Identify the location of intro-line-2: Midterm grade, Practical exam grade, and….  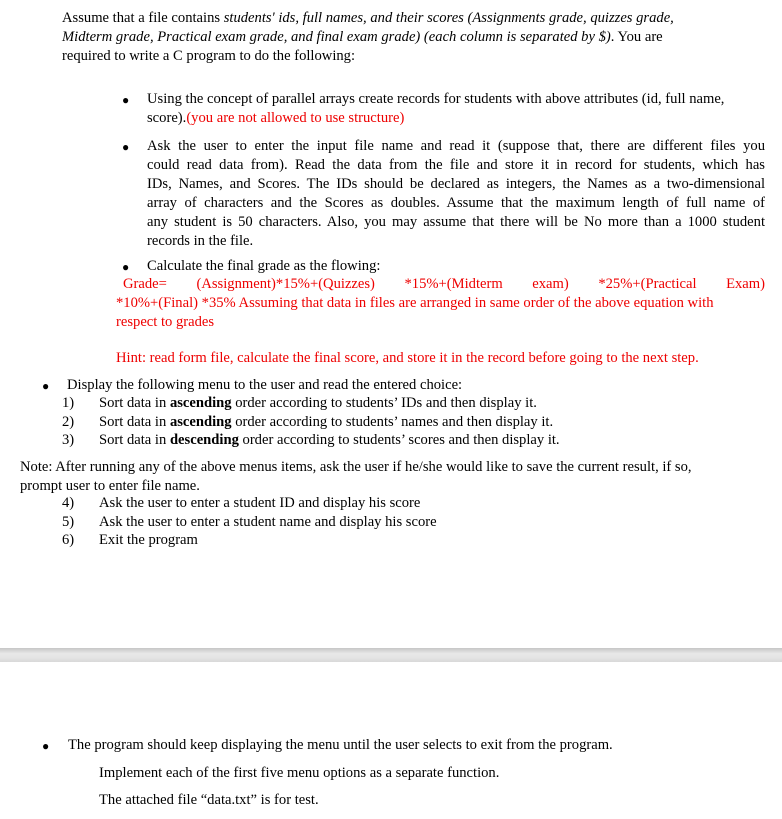
(362, 37).